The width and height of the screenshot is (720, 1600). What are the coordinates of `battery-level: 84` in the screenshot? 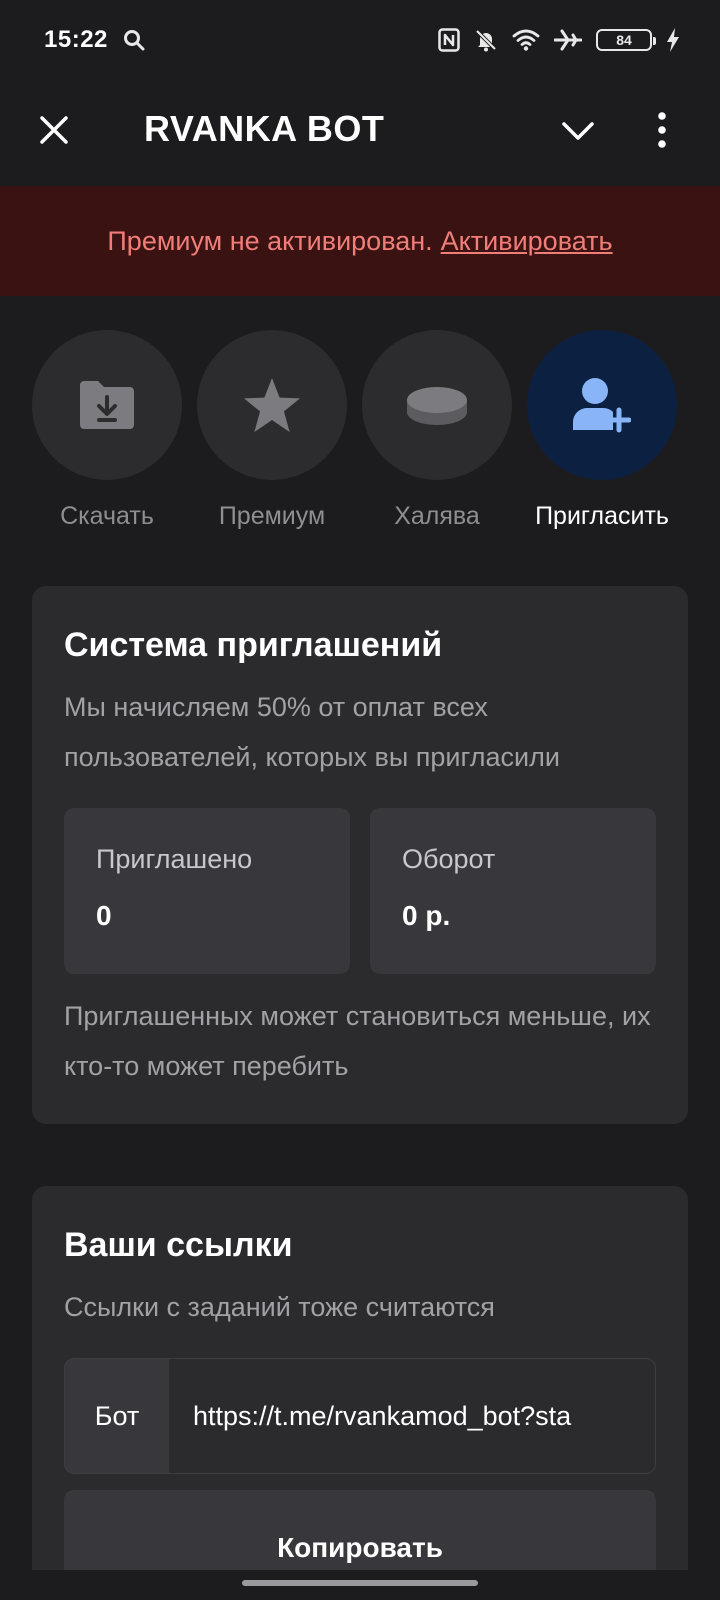 It's located at (624, 40).